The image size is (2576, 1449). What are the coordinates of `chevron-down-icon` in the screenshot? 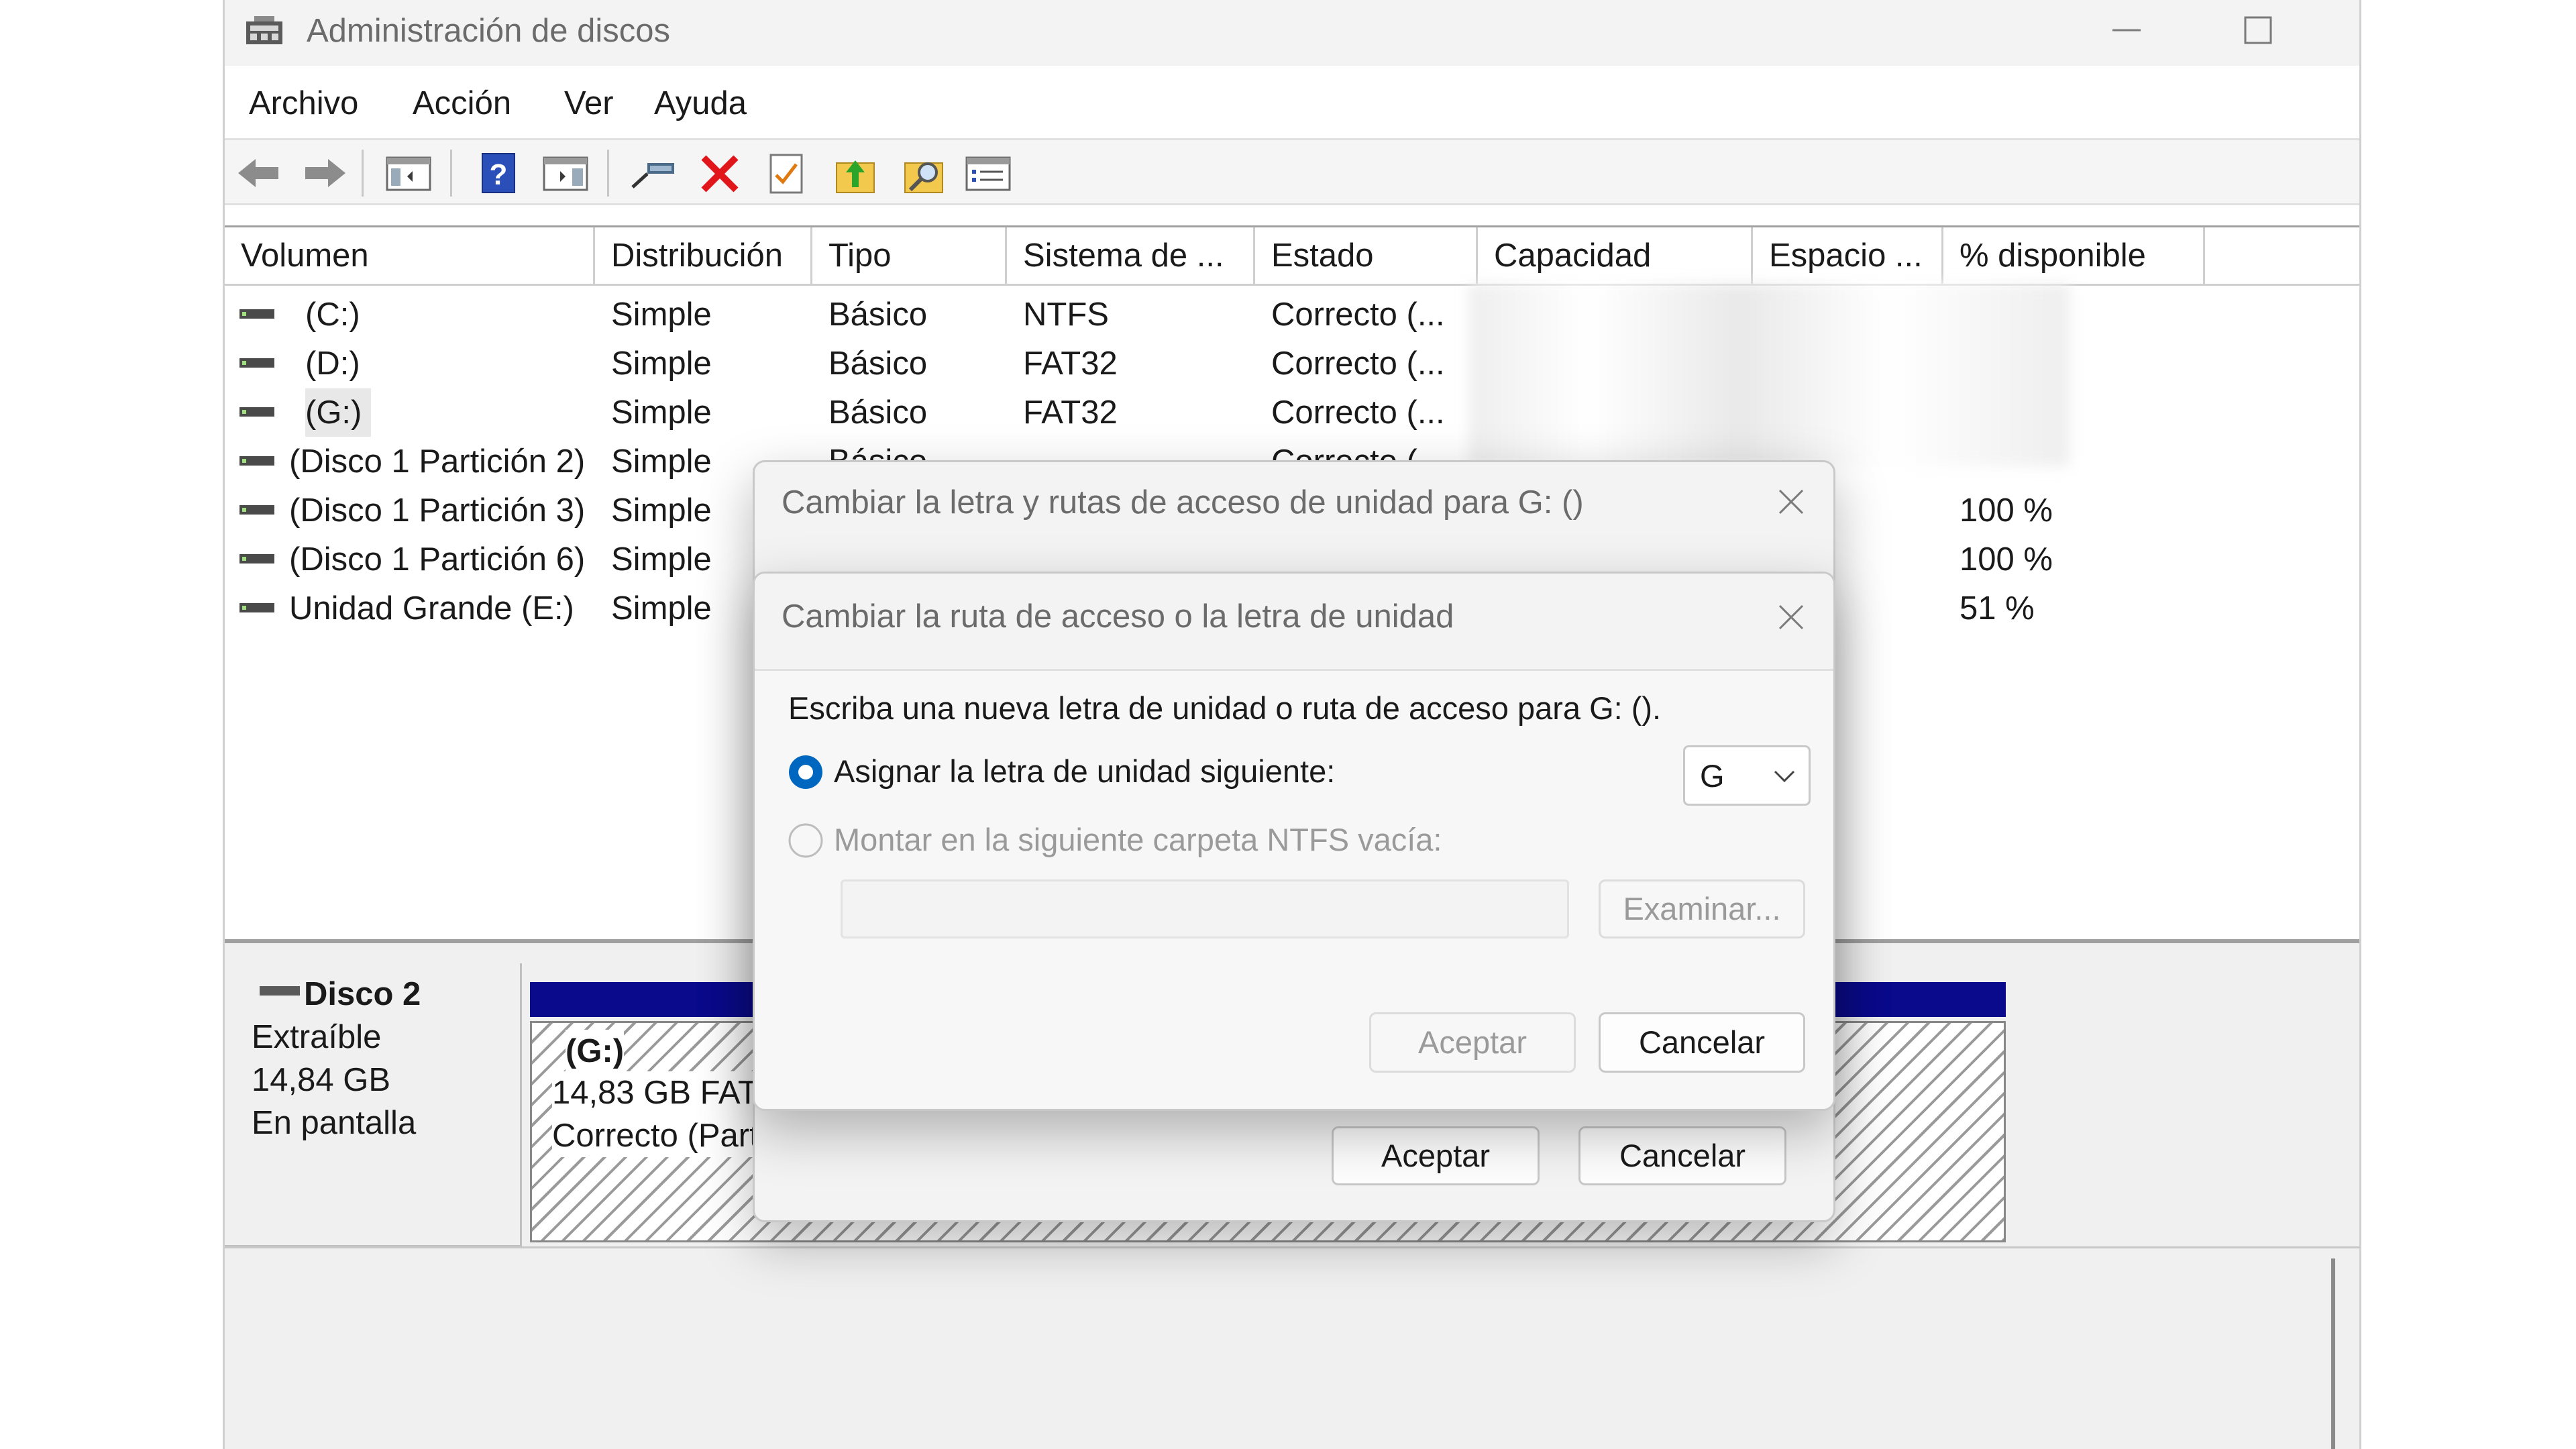 It's located at (1784, 776).